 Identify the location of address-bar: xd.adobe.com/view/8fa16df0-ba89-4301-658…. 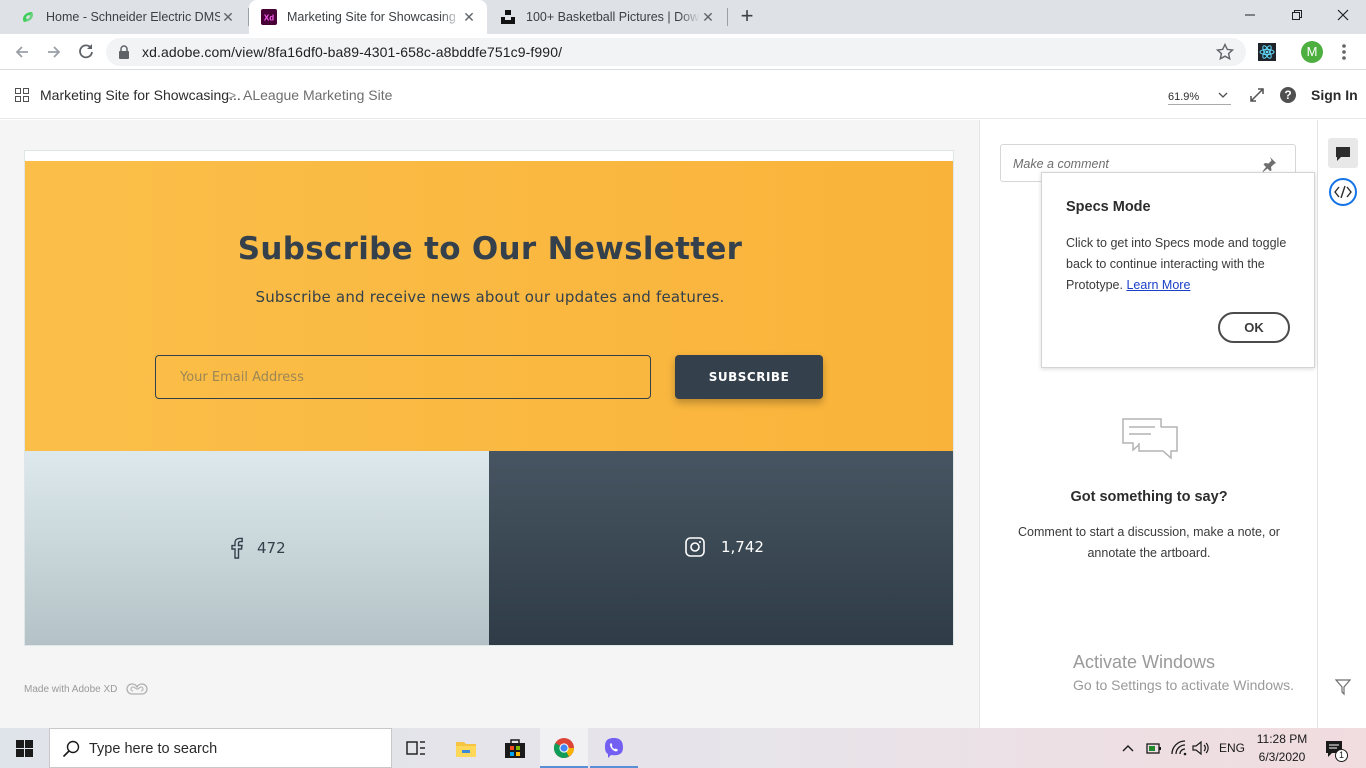
(676, 52).